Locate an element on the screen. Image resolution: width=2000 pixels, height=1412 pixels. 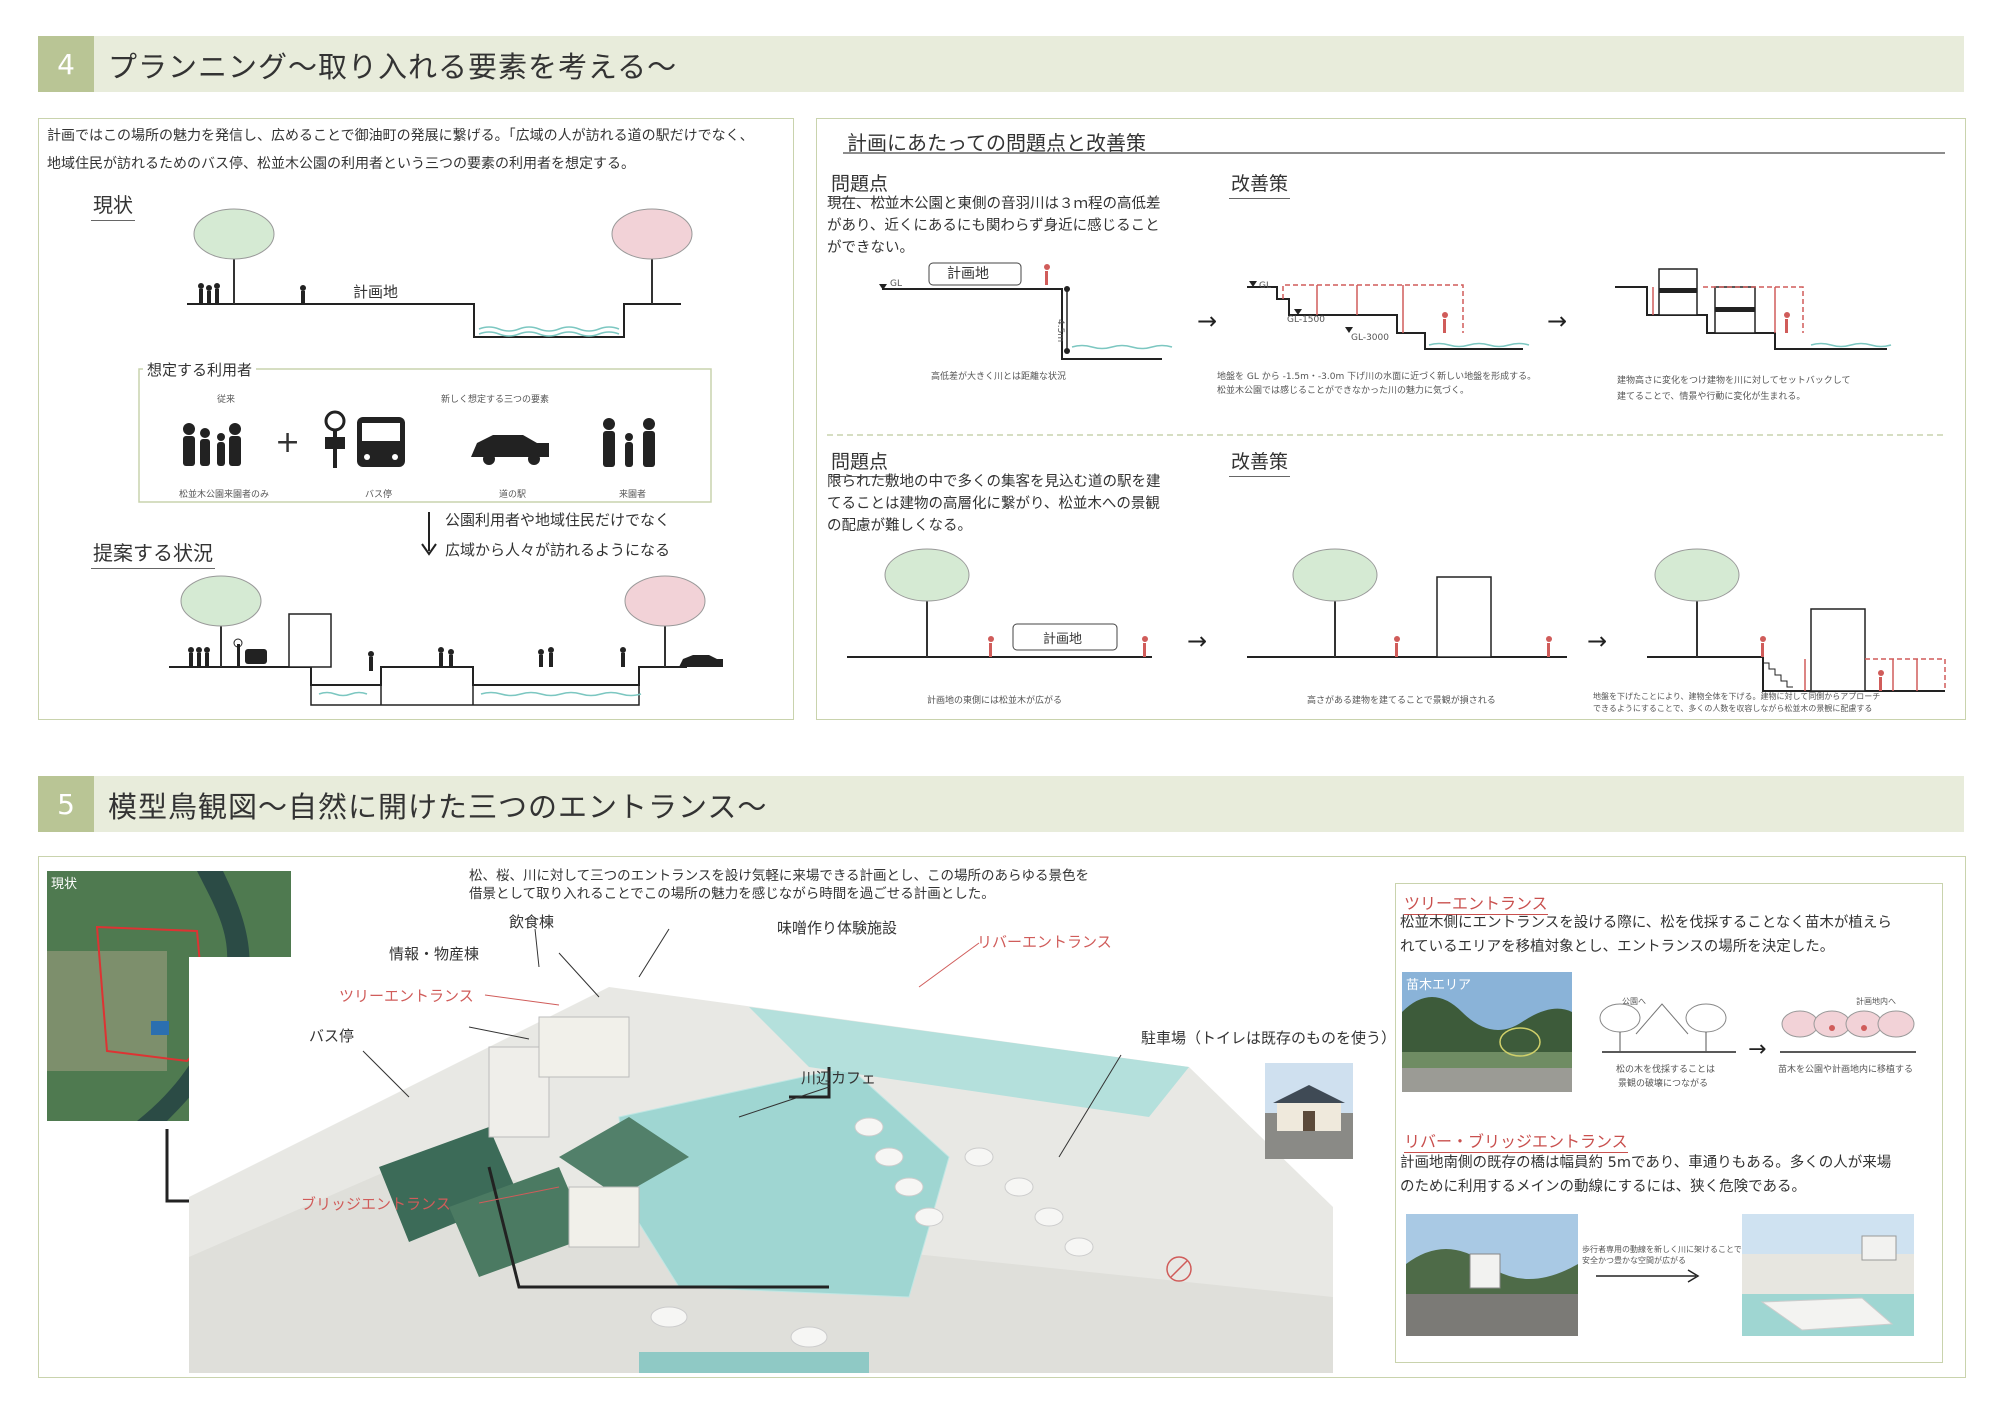
p1-line3: ができない。 is located at coordinates (870, 248).